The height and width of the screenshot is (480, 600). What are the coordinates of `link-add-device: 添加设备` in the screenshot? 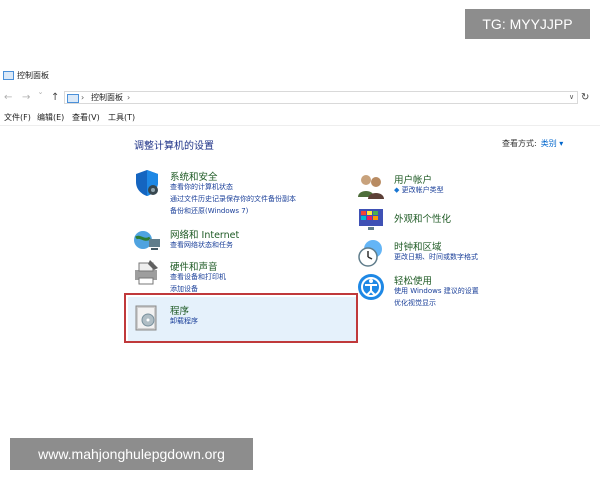 It's located at (184, 289).